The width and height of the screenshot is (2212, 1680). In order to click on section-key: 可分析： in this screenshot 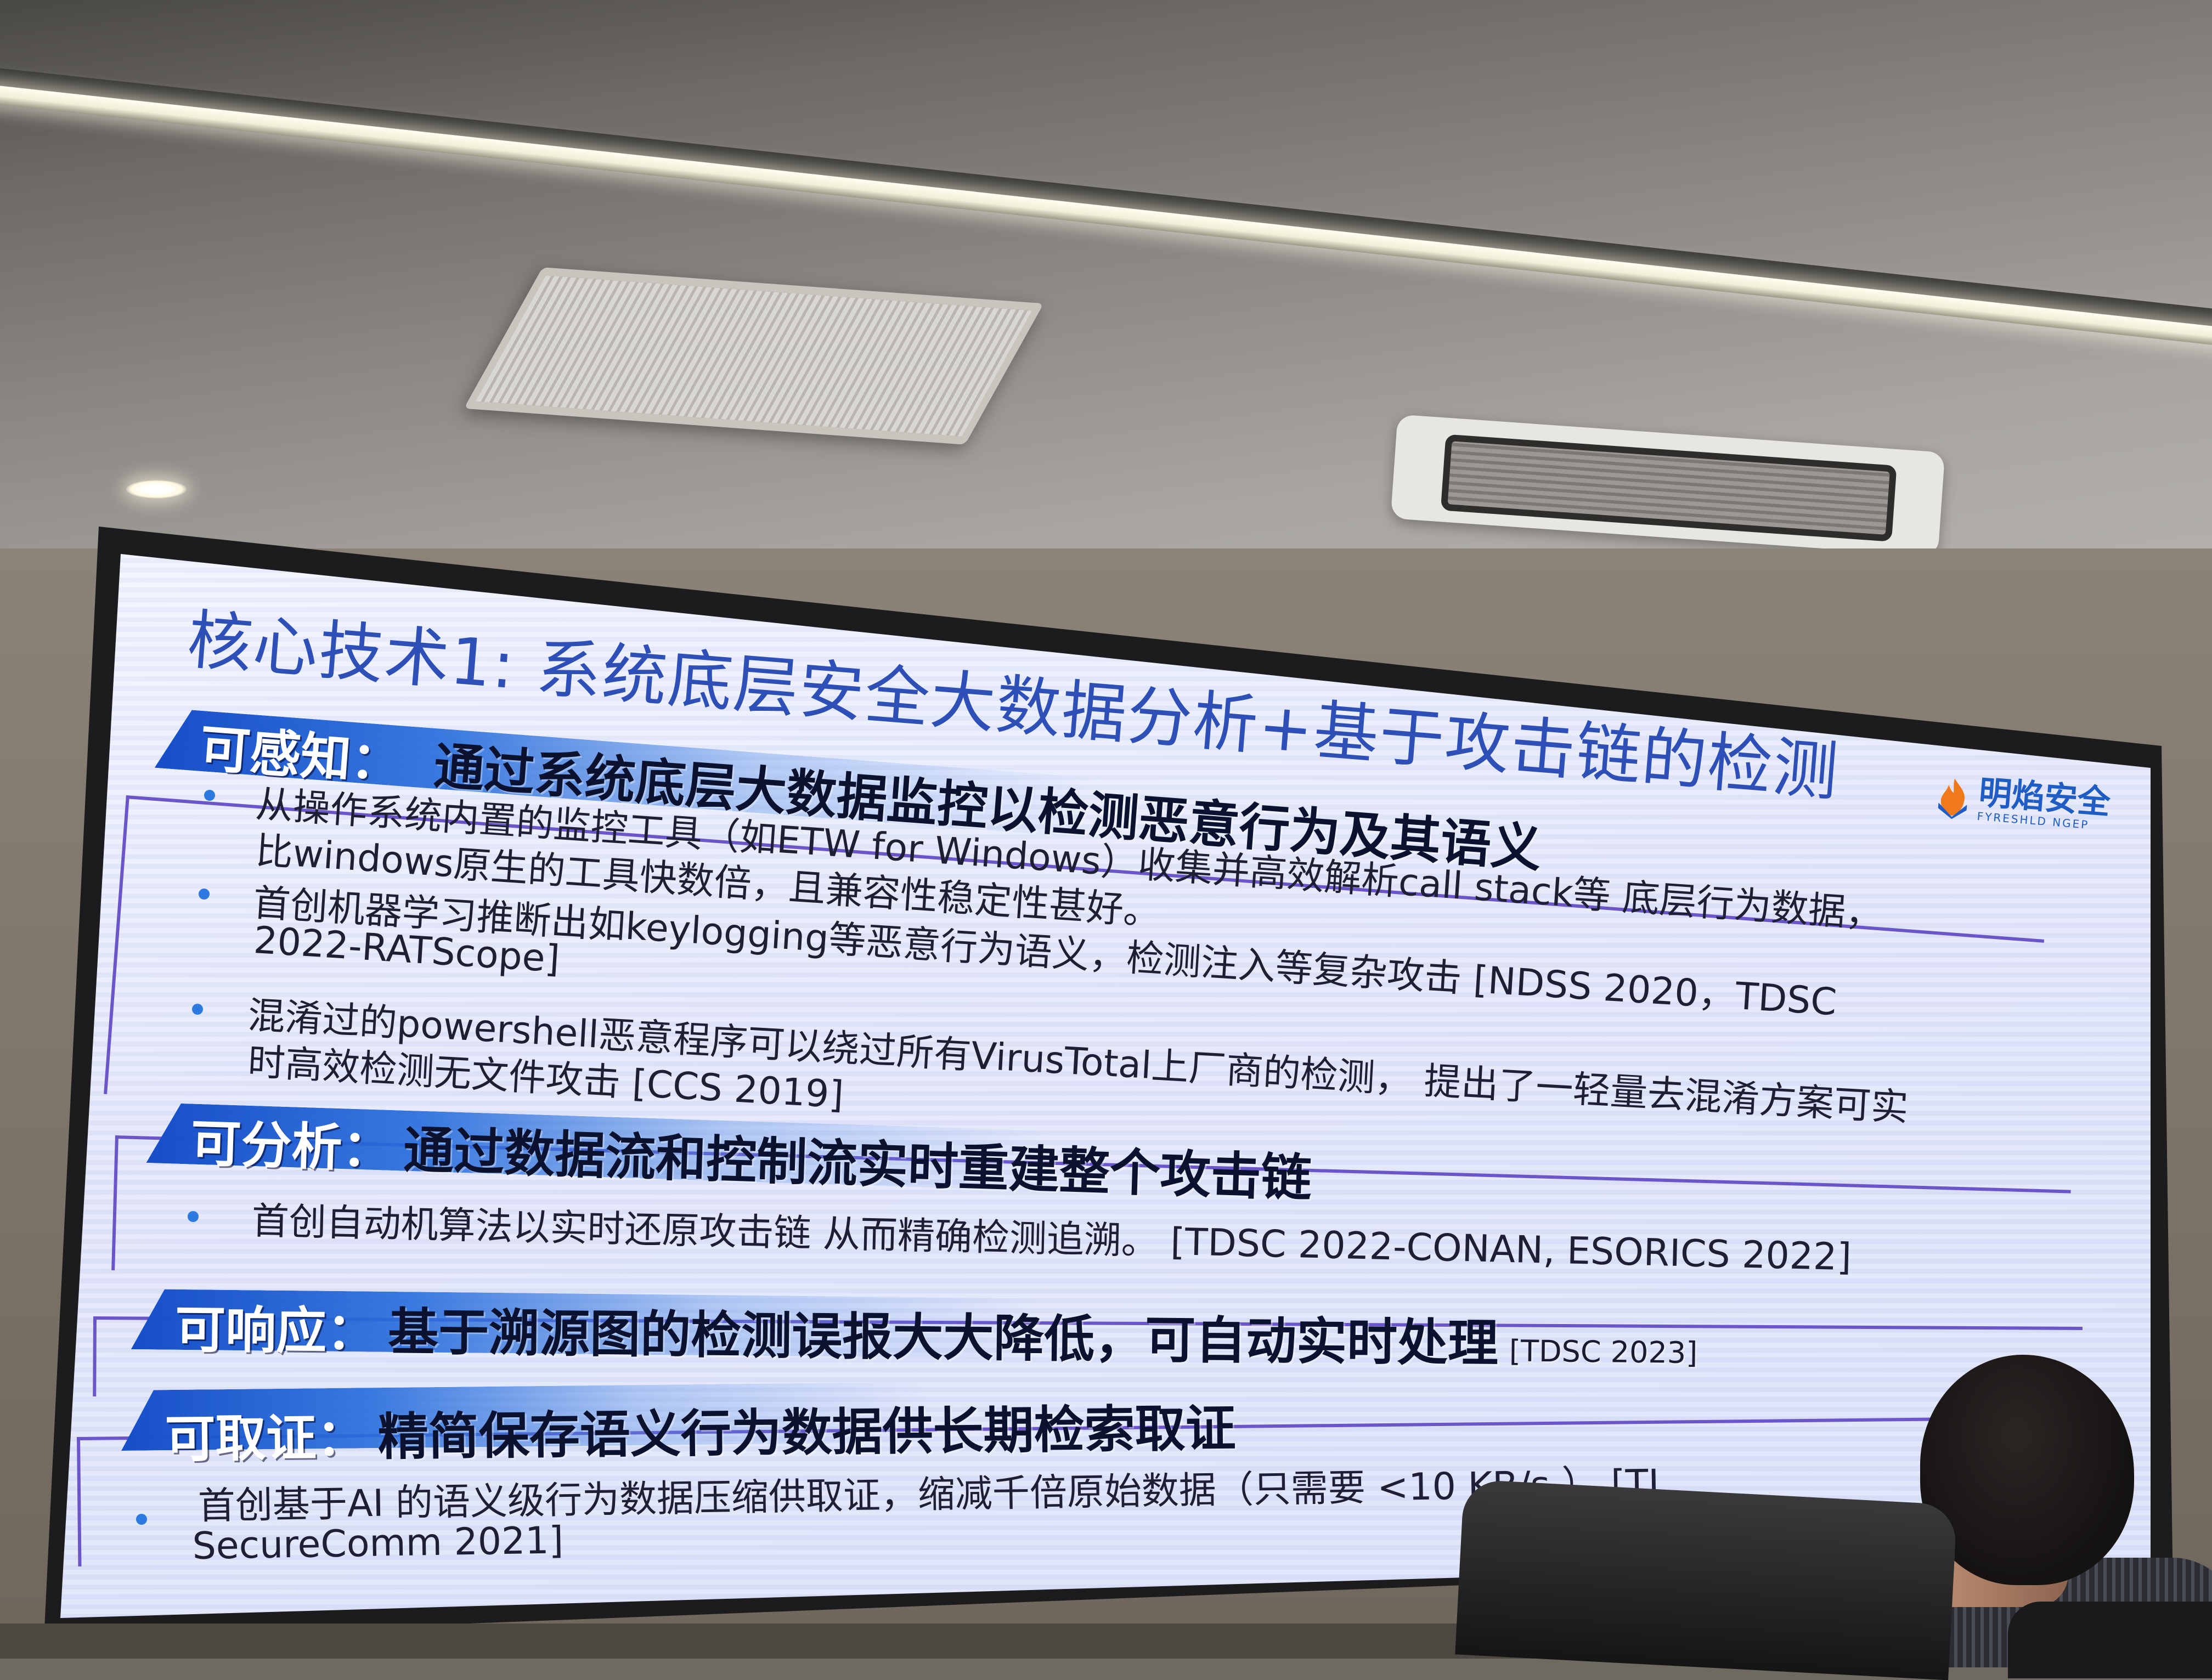, I will do `click(291, 1146)`.